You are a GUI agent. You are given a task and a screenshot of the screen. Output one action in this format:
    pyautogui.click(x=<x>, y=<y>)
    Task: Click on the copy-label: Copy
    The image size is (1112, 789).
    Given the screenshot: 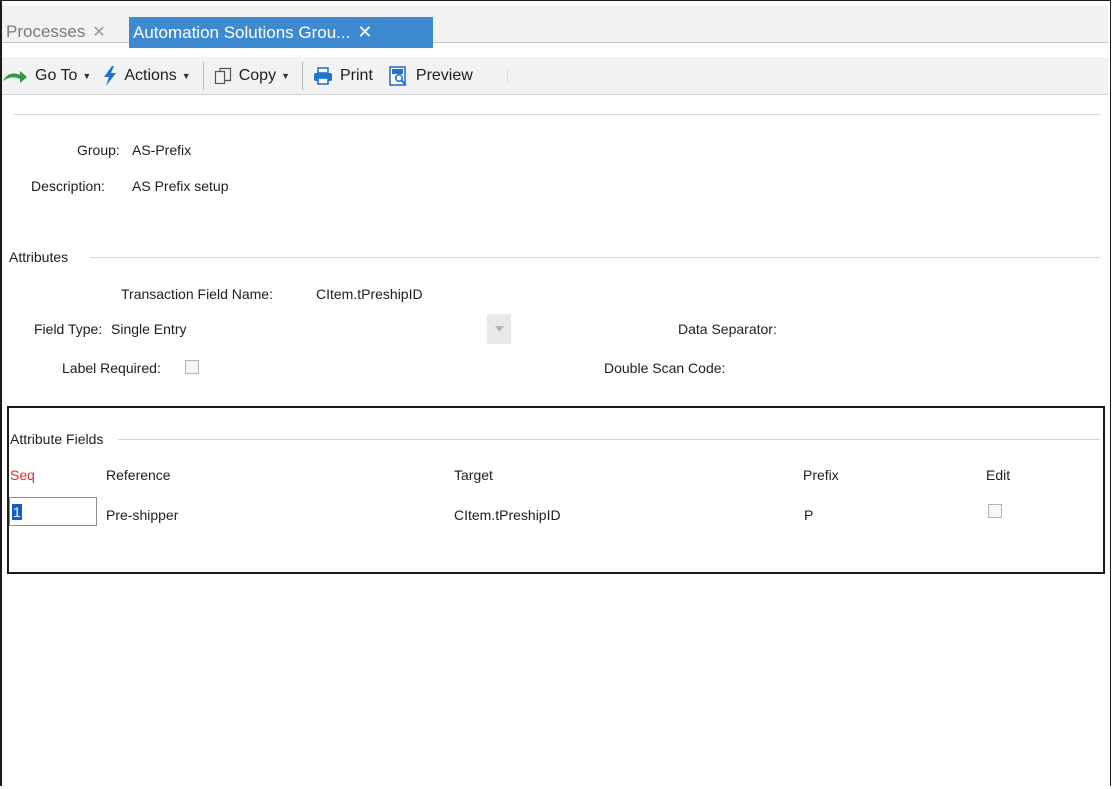 What is the action you would take?
    pyautogui.click(x=257, y=75)
    